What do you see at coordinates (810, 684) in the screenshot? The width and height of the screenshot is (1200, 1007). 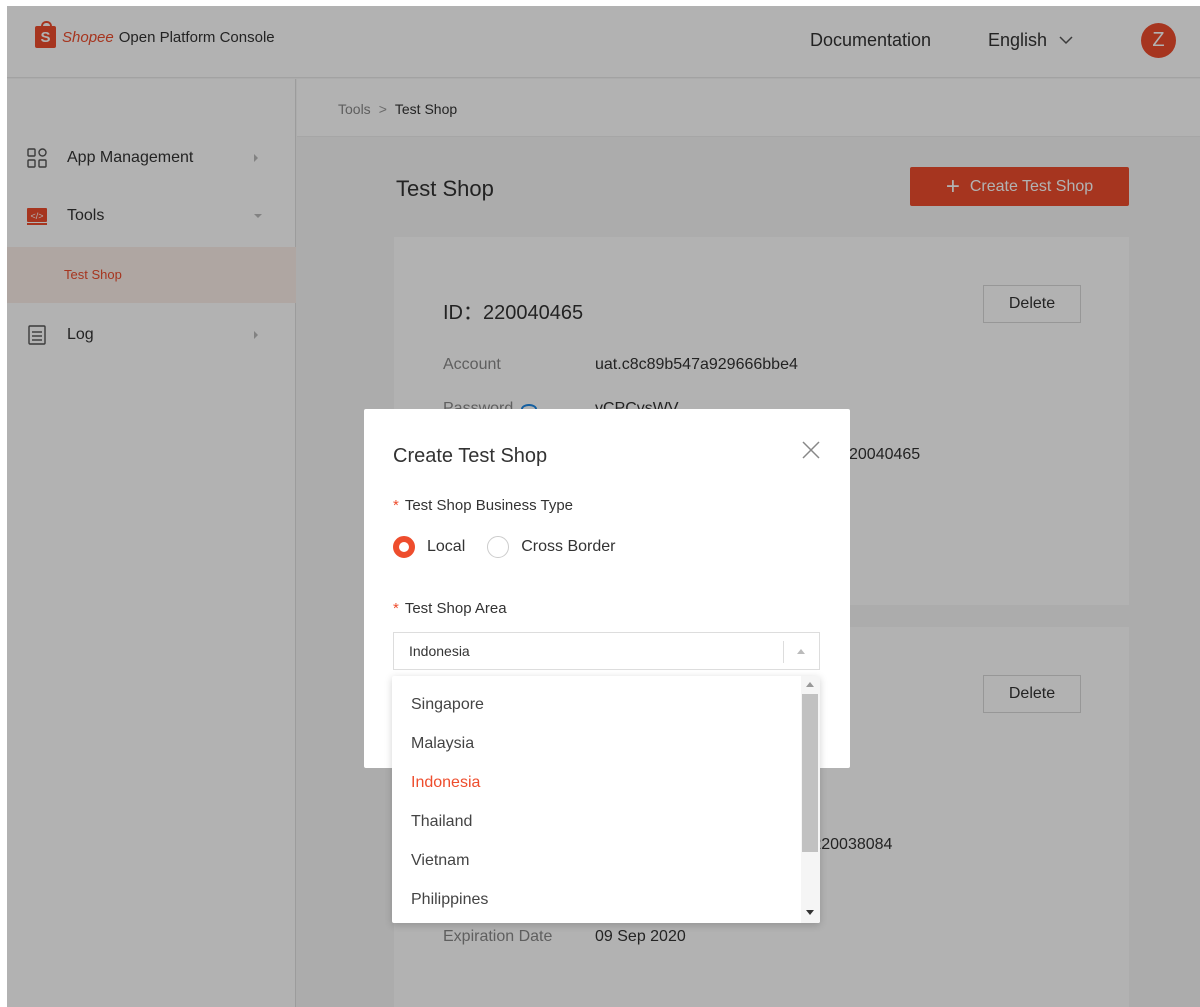 I see `scroll-up-icon` at bounding box center [810, 684].